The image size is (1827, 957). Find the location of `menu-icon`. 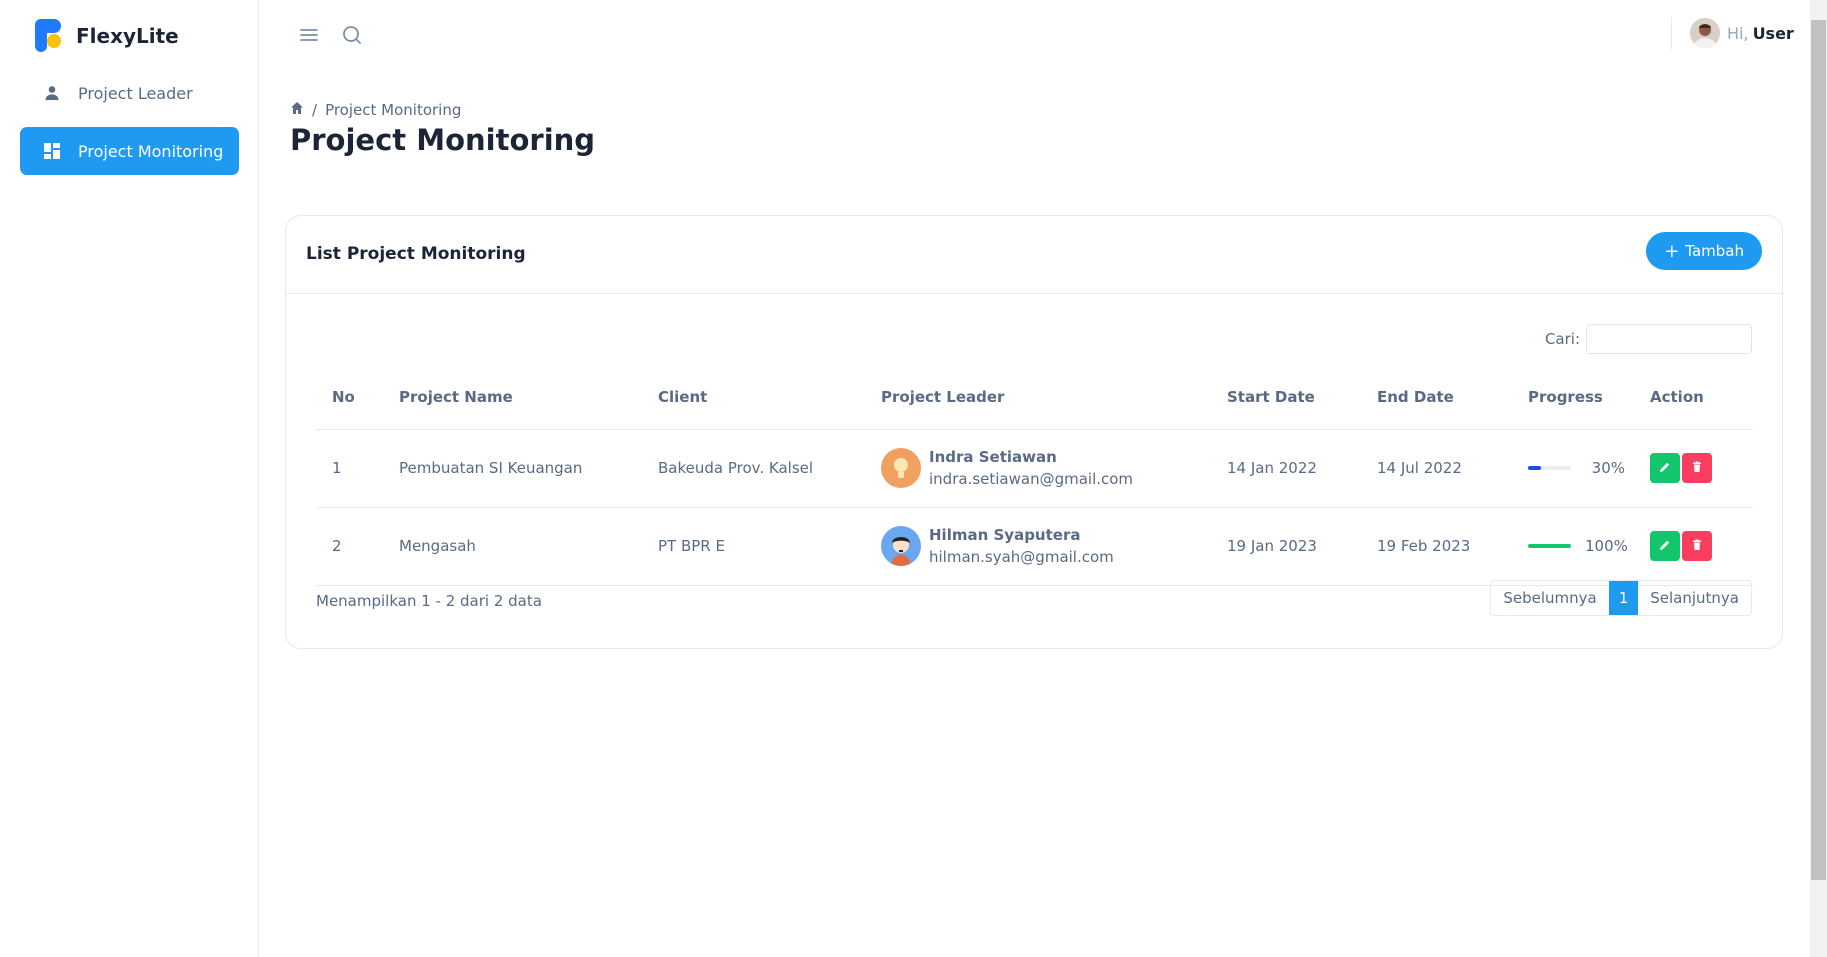

menu-icon is located at coordinates (309, 35).